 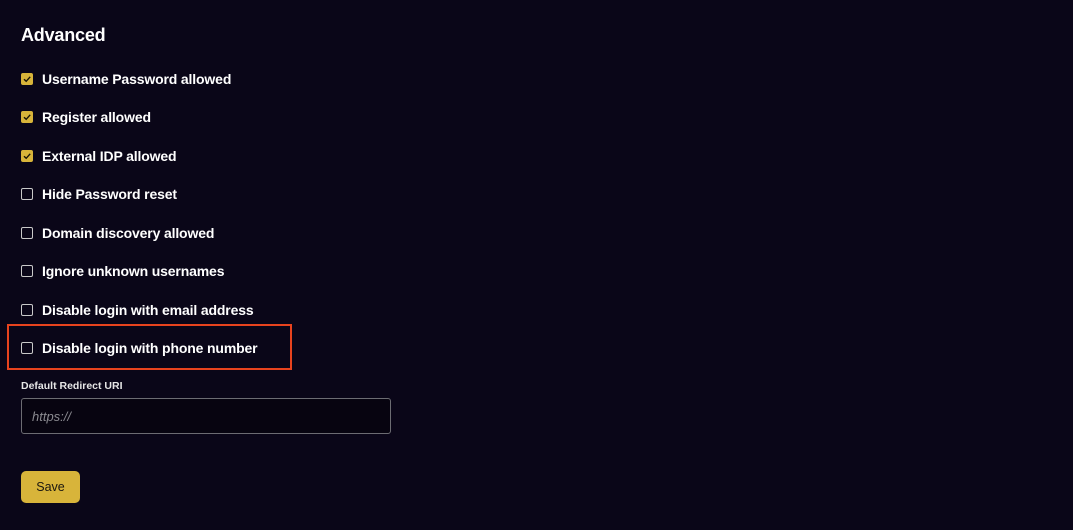 I want to click on checkbox-username-password-allowed: Username Password allowed, so click(x=139, y=78).